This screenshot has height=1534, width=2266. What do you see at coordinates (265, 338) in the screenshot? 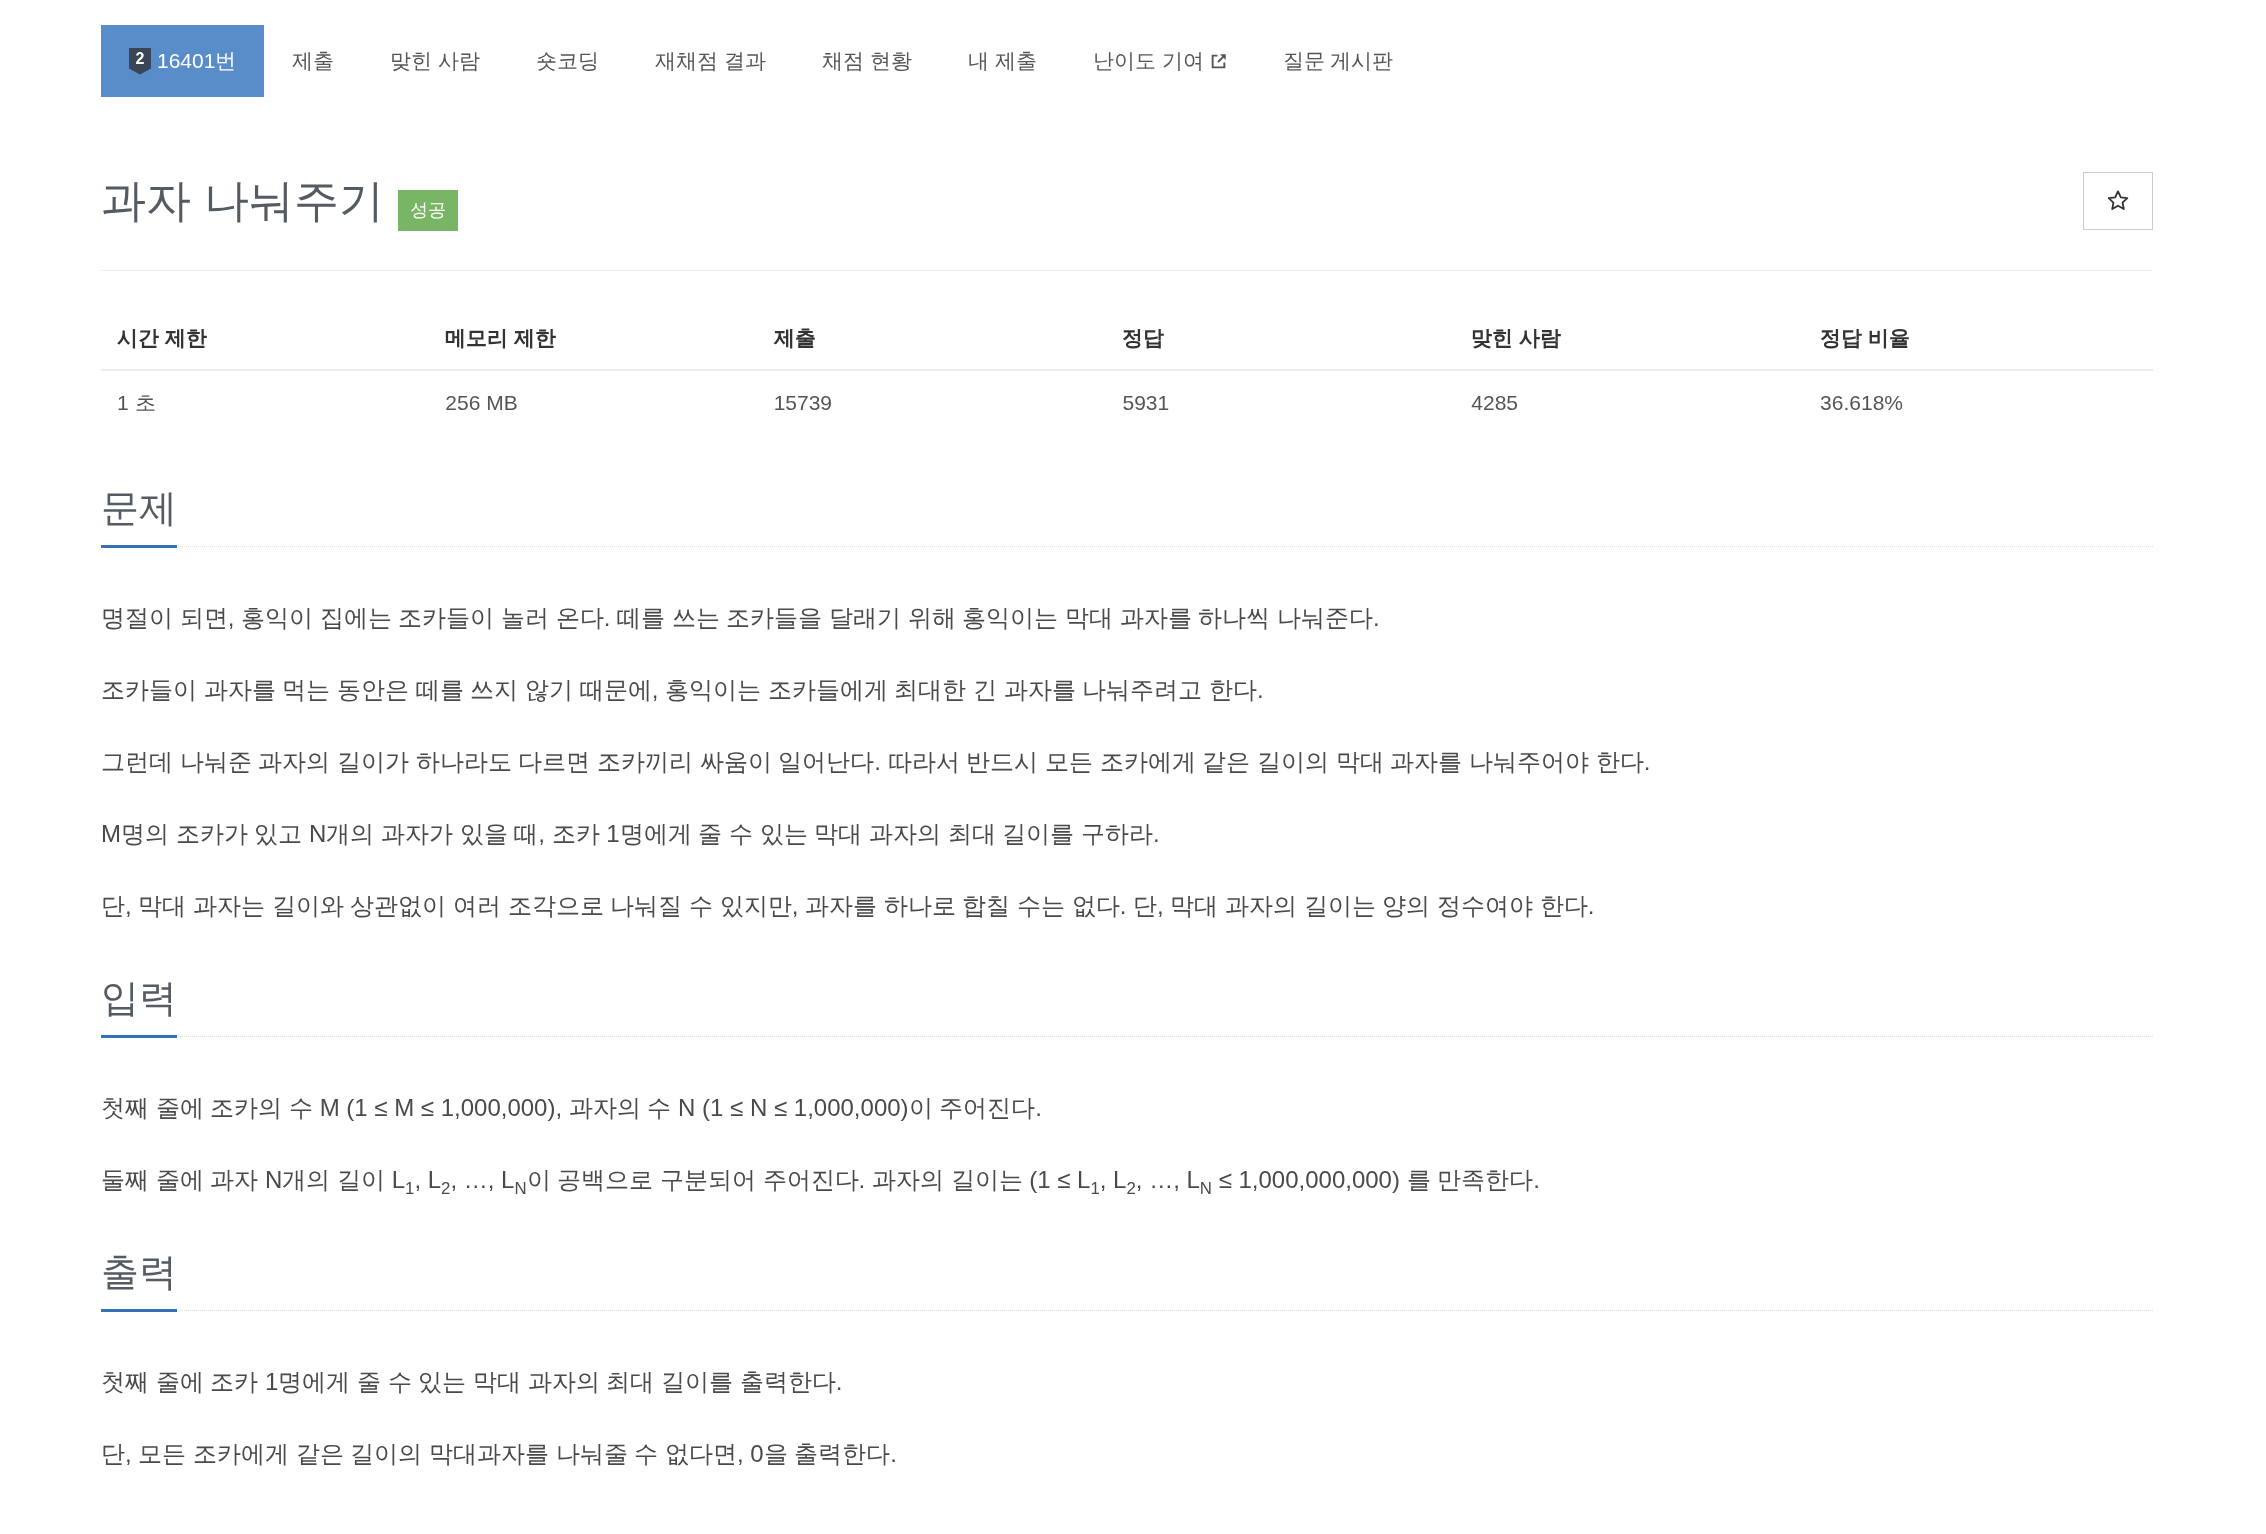
I see `table-header: 시간 제한` at bounding box center [265, 338].